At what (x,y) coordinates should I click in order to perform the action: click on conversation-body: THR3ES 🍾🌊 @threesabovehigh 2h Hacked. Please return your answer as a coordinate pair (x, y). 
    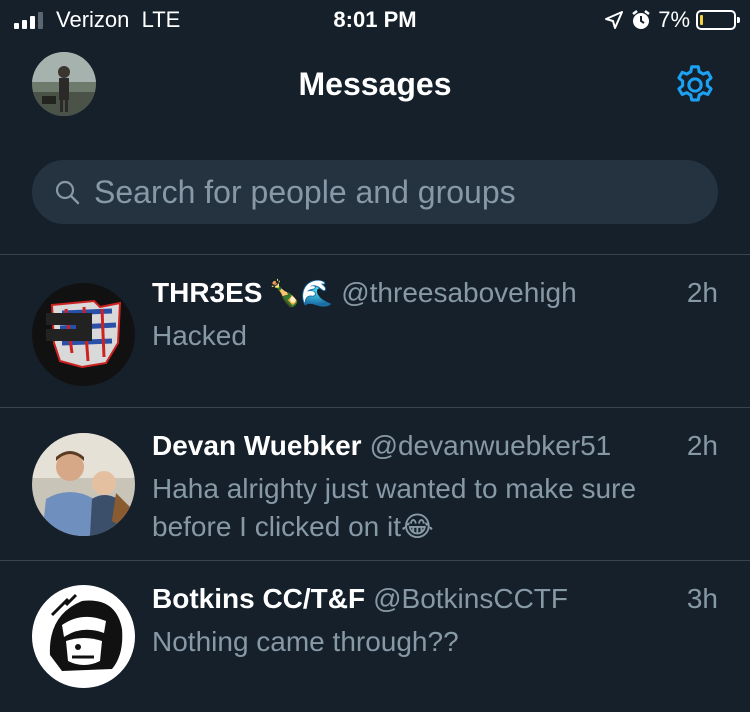
    Looking at the image, I should click on (435, 316).